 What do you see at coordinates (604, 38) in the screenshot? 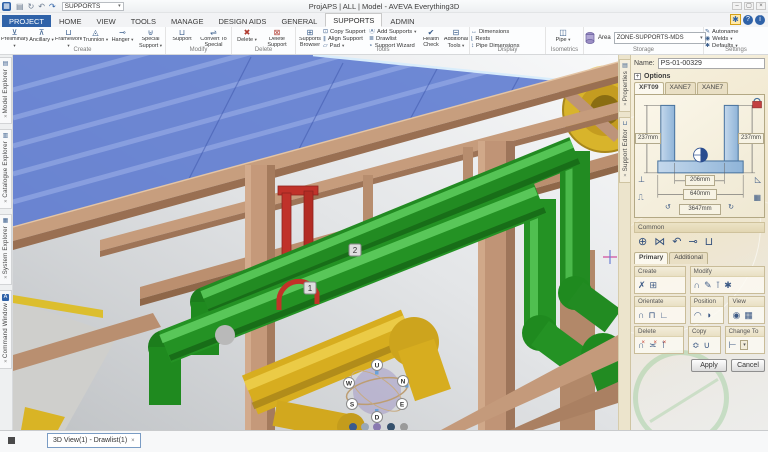
I see `area-label: Area` at bounding box center [604, 38].